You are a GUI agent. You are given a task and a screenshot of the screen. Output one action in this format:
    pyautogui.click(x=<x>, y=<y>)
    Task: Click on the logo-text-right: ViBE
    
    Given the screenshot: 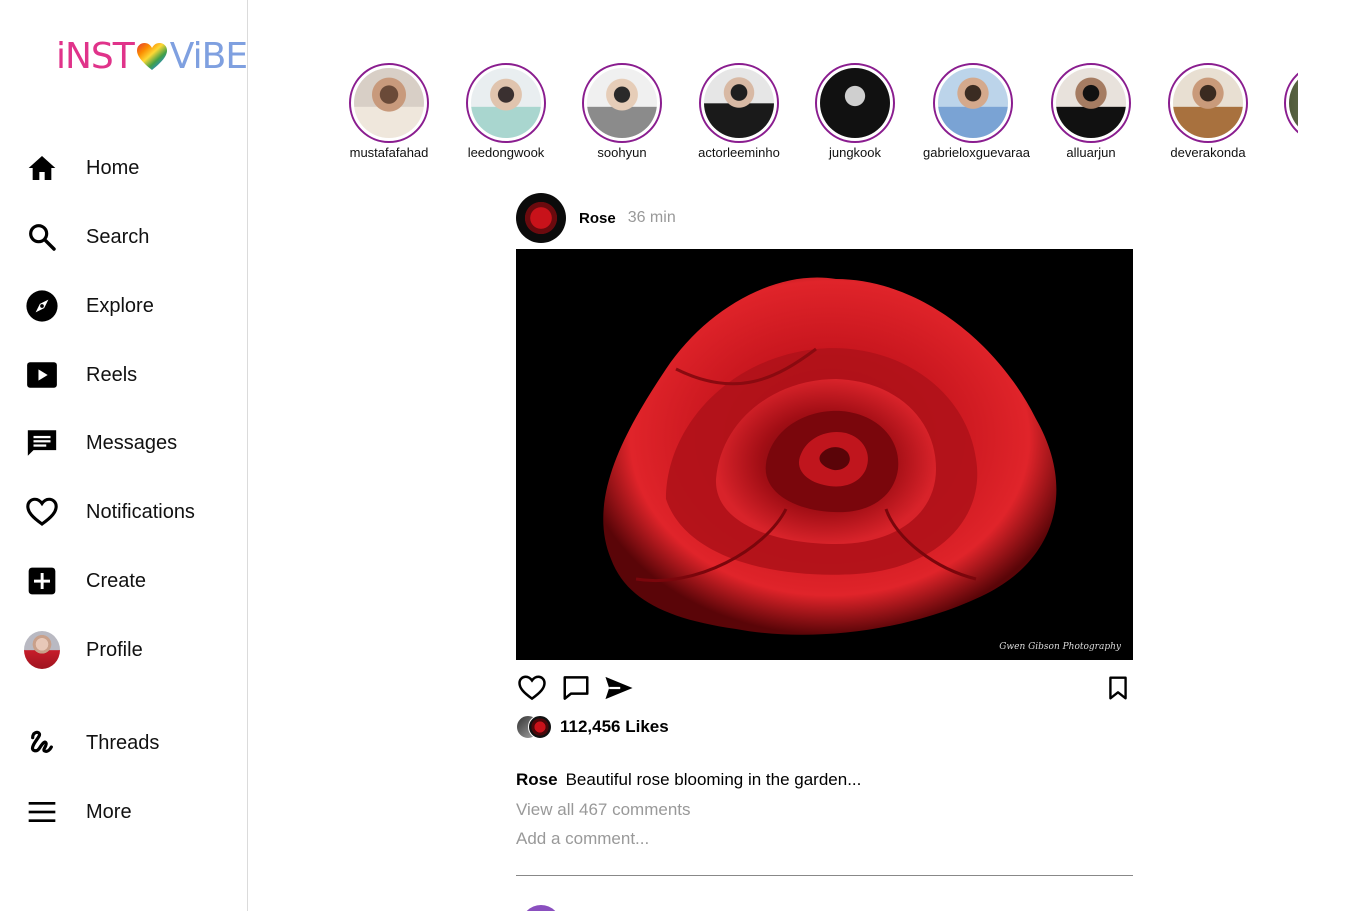 What is the action you would take?
    pyautogui.click(x=208, y=56)
    